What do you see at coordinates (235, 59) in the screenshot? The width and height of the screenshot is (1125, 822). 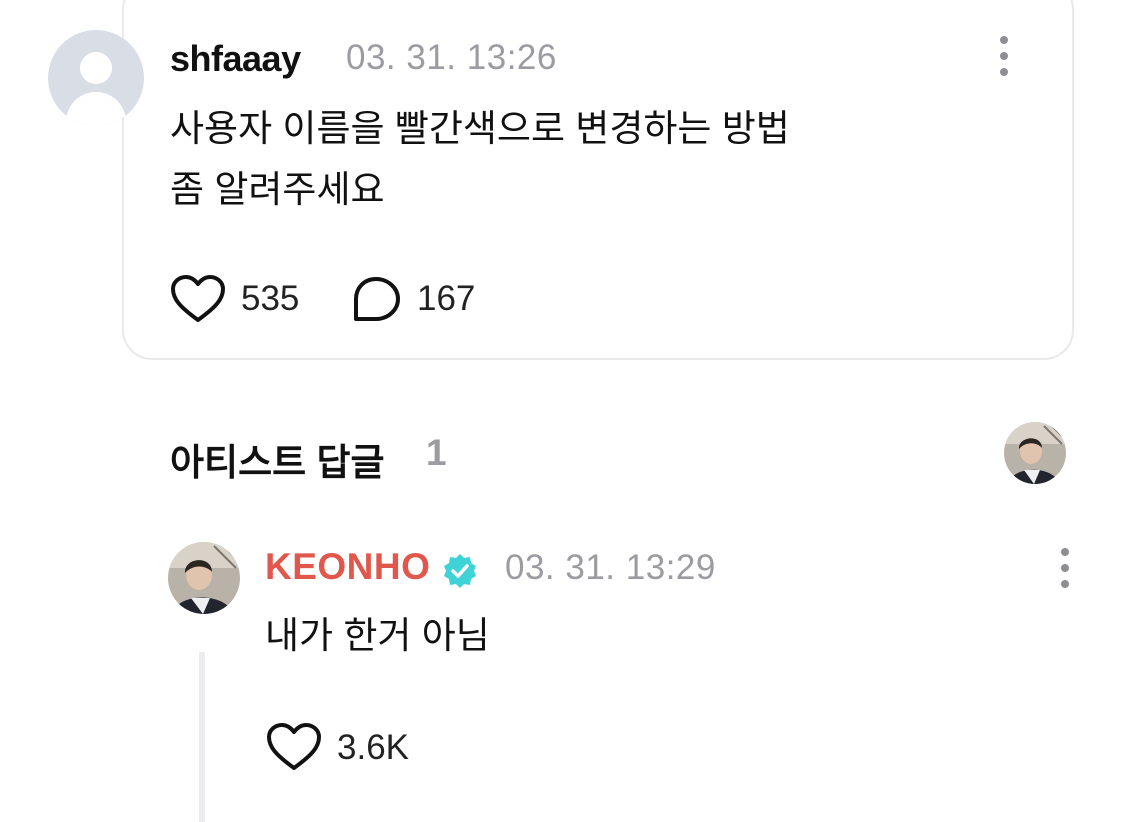 I see `post-username: shfaaay` at bounding box center [235, 59].